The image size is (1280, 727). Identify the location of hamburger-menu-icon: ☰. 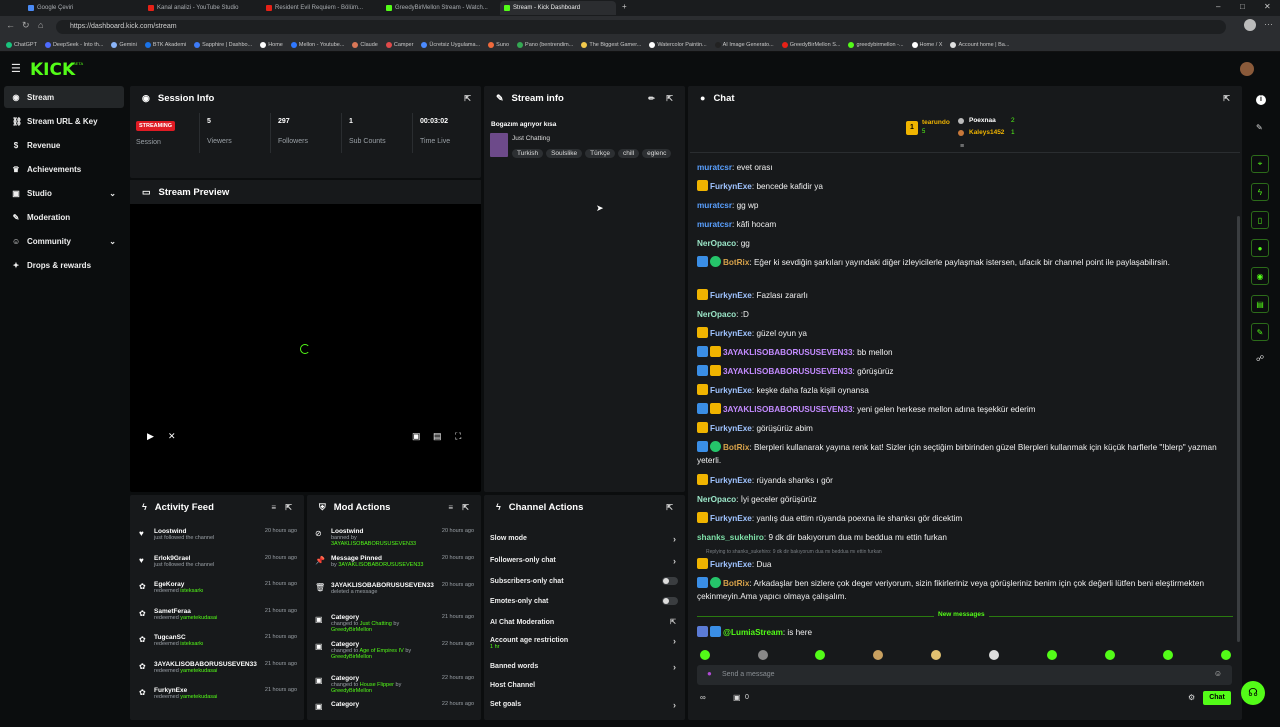
(16, 68).